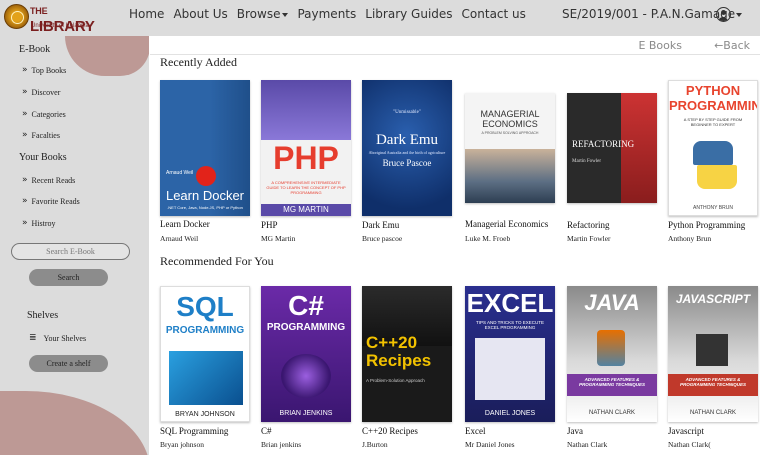 The height and width of the screenshot is (455, 760). I want to click on sidebar-item-label: Categories, so click(48, 114).